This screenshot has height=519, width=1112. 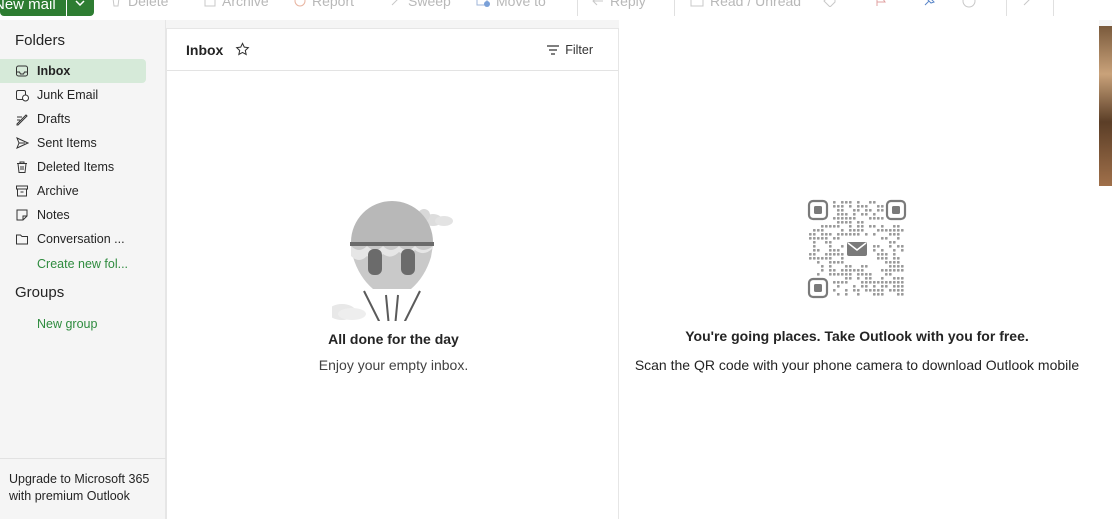 What do you see at coordinates (76, 167) in the screenshot?
I see `folder-label: Deleted Items` at bounding box center [76, 167].